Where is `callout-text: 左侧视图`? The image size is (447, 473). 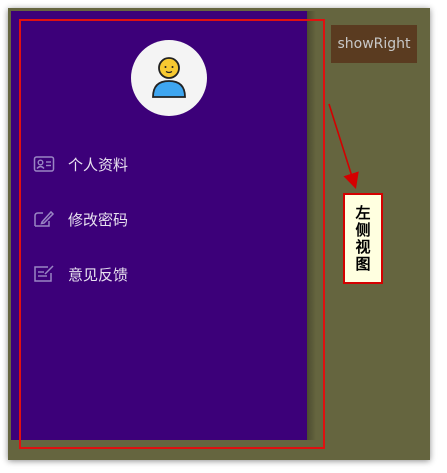
callout-text: 左侧视图 is located at coordinates (362, 238).